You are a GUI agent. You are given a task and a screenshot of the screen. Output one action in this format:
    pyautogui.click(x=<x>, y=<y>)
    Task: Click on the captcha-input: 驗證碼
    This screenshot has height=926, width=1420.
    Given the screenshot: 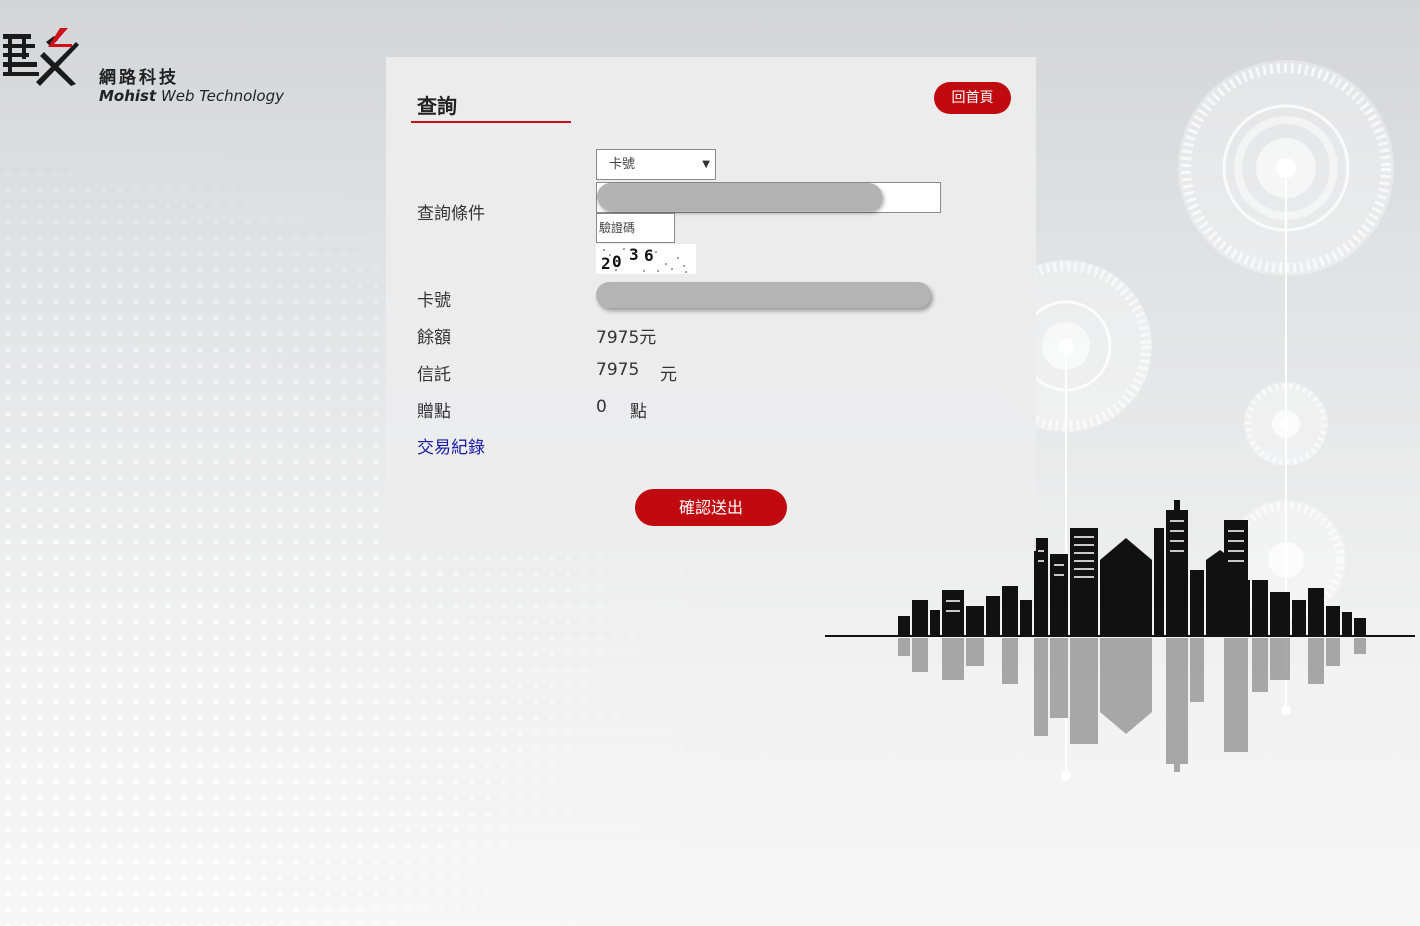 What is the action you would take?
    pyautogui.click(x=635, y=228)
    